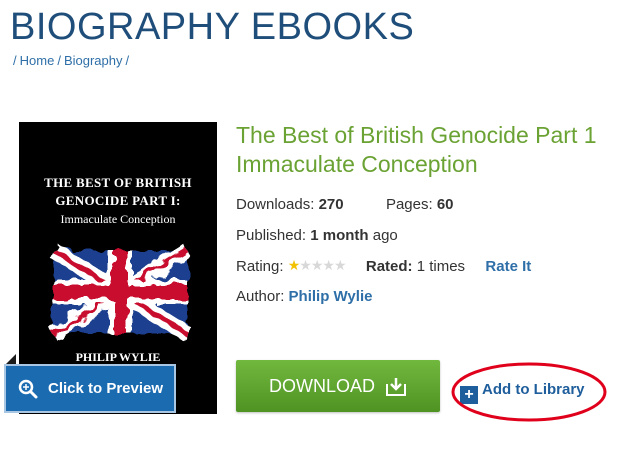  What do you see at coordinates (331, 296) in the screenshot?
I see `author-link: Philip Wylie` at bounding box center [331, 296].